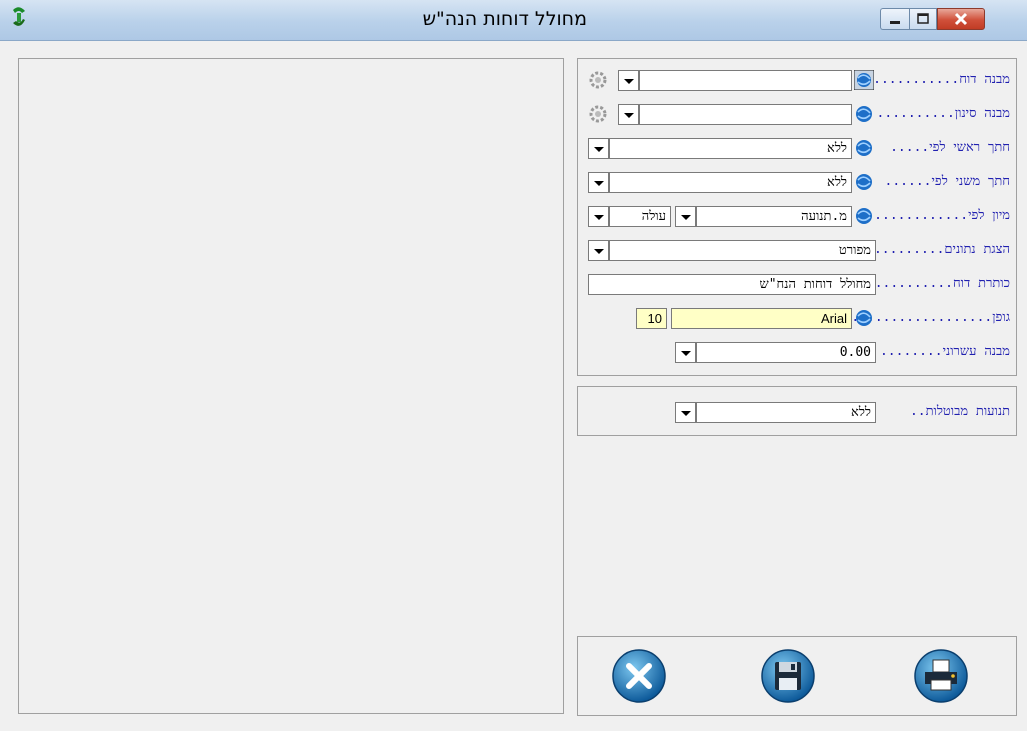 The width and height of the screenshot is (1027, 731). What do you see at coordinates (941, 676) in the screenshot?
I see `print-button` at bounding box center [941, 676].